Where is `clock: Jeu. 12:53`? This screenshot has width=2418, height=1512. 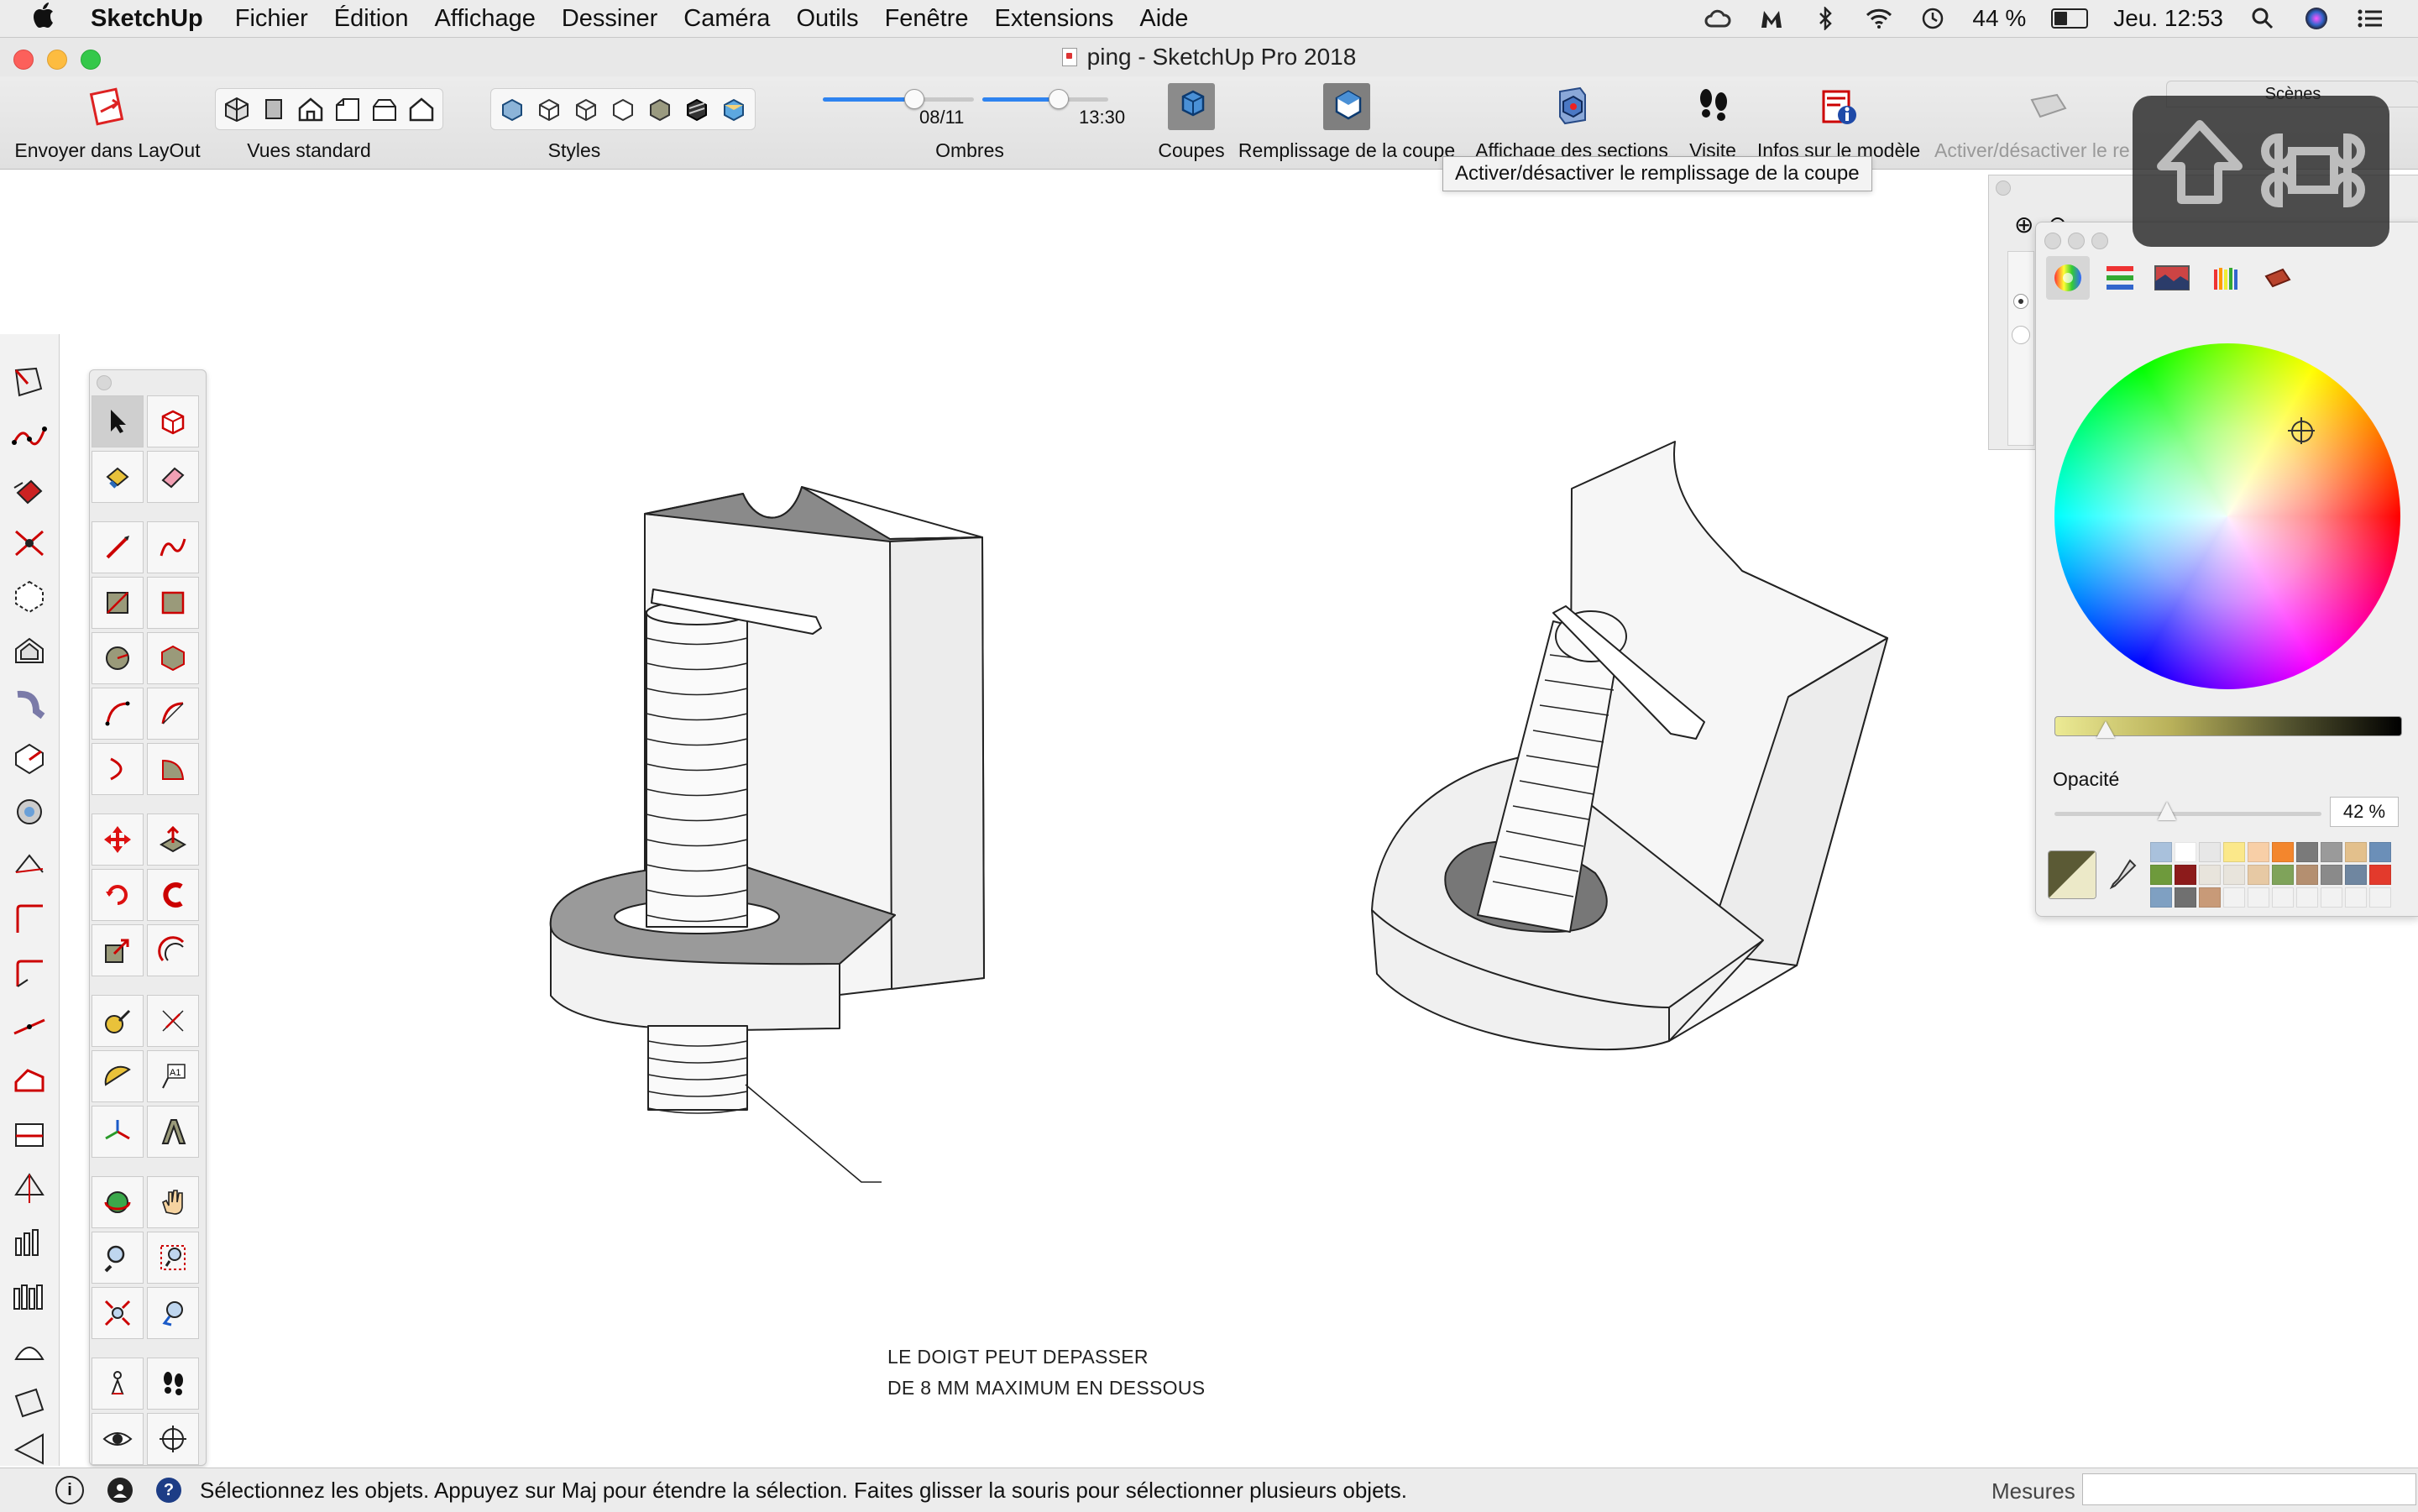 clock: Jeu. 12:53 is located at coordinates (2168, 18).